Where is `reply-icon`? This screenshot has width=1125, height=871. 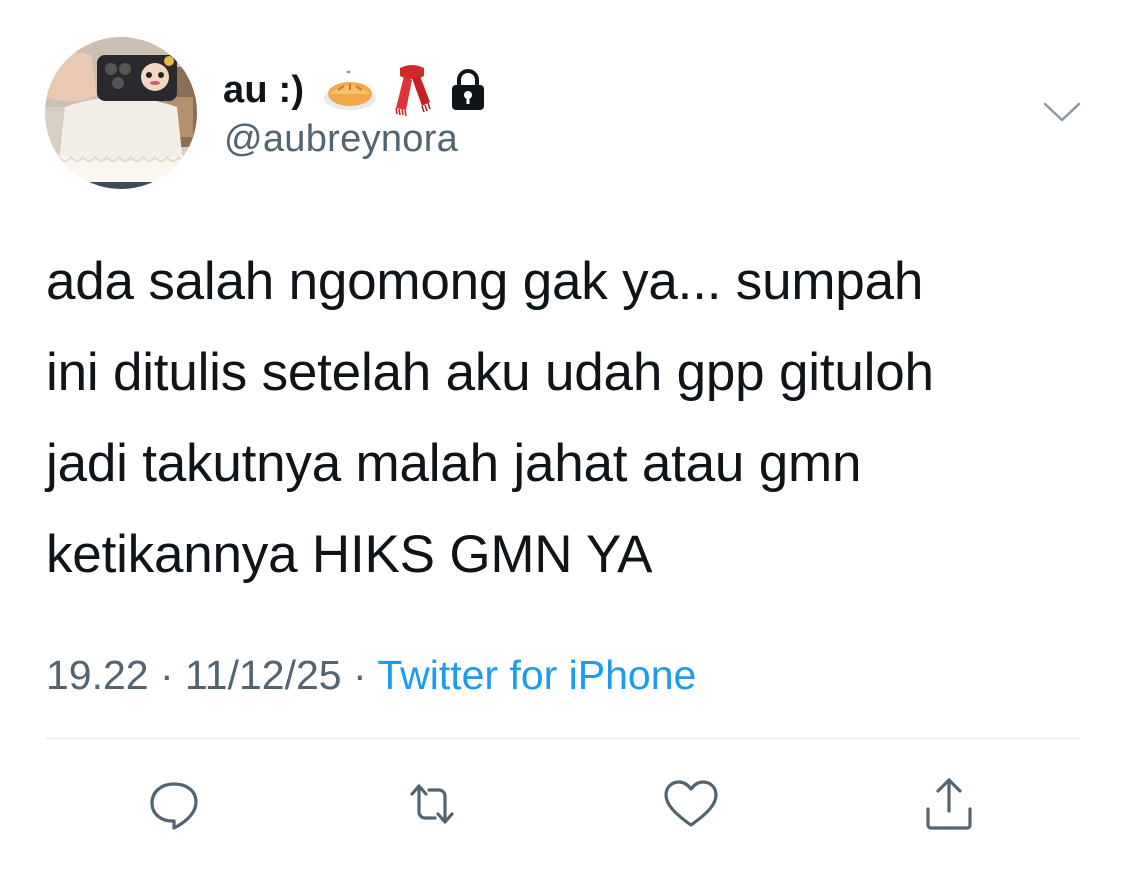 reply-icon is located at coordinates (174, 806).